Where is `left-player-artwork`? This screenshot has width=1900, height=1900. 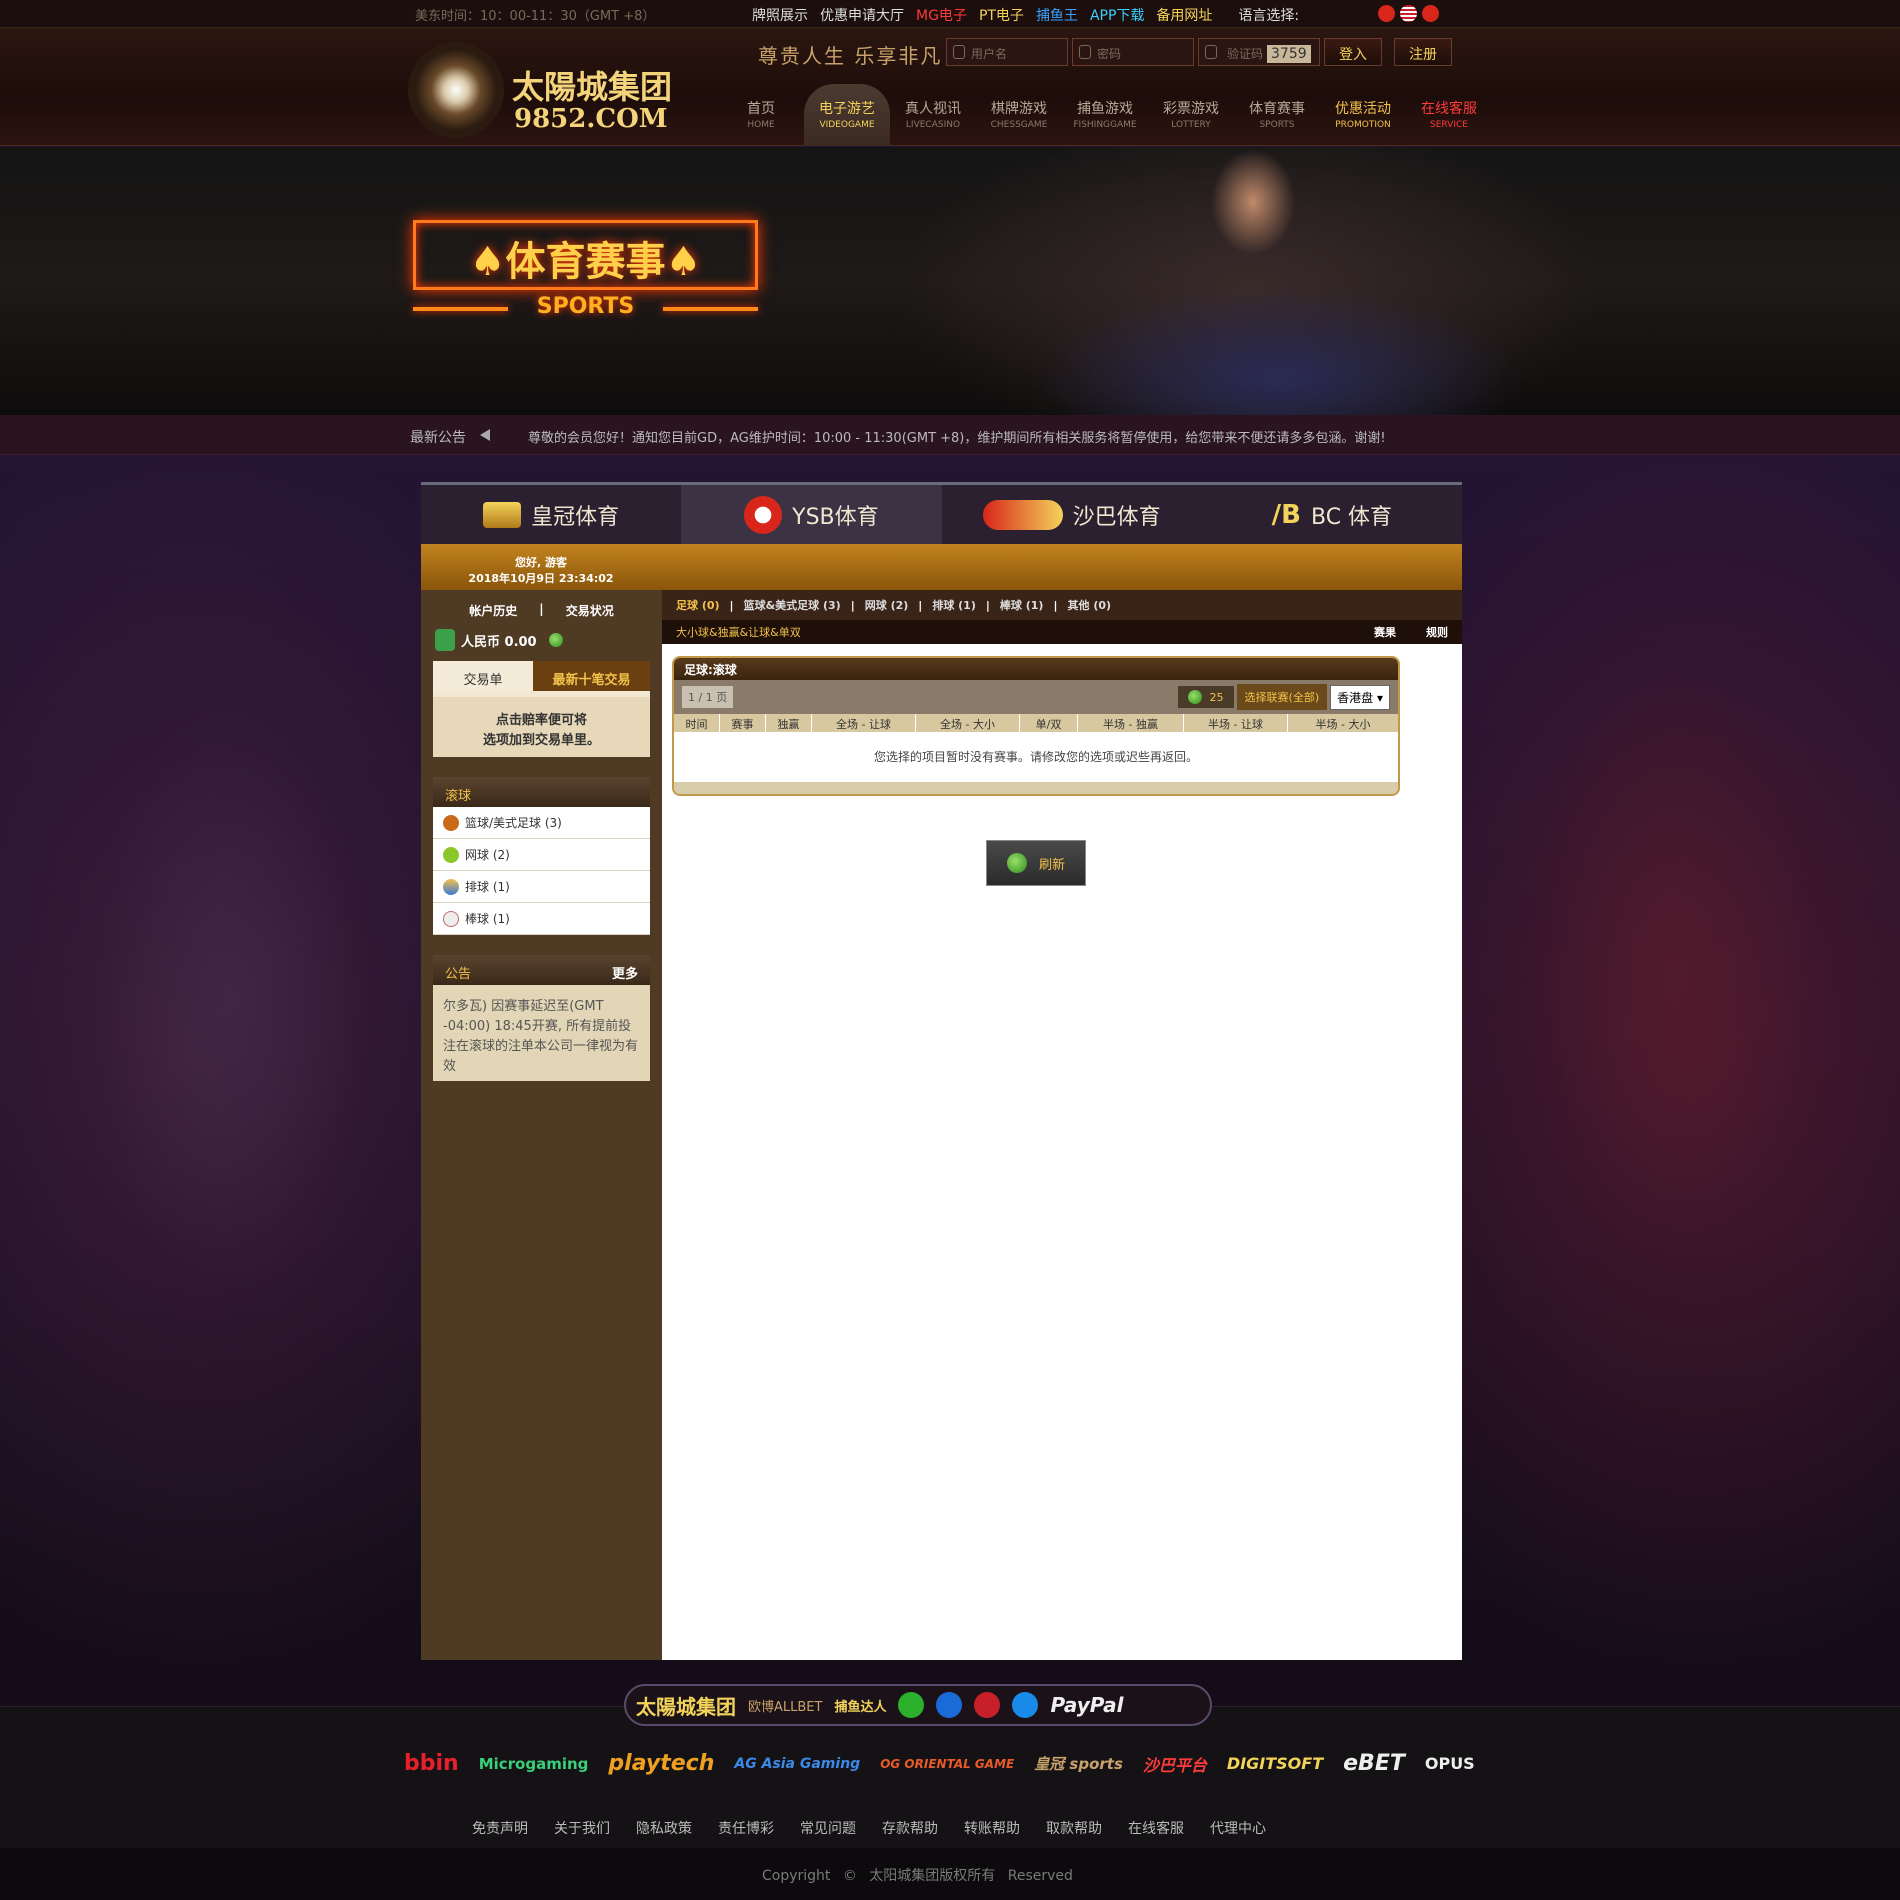
left-player-artwork is located at coordinates (205, 1010).